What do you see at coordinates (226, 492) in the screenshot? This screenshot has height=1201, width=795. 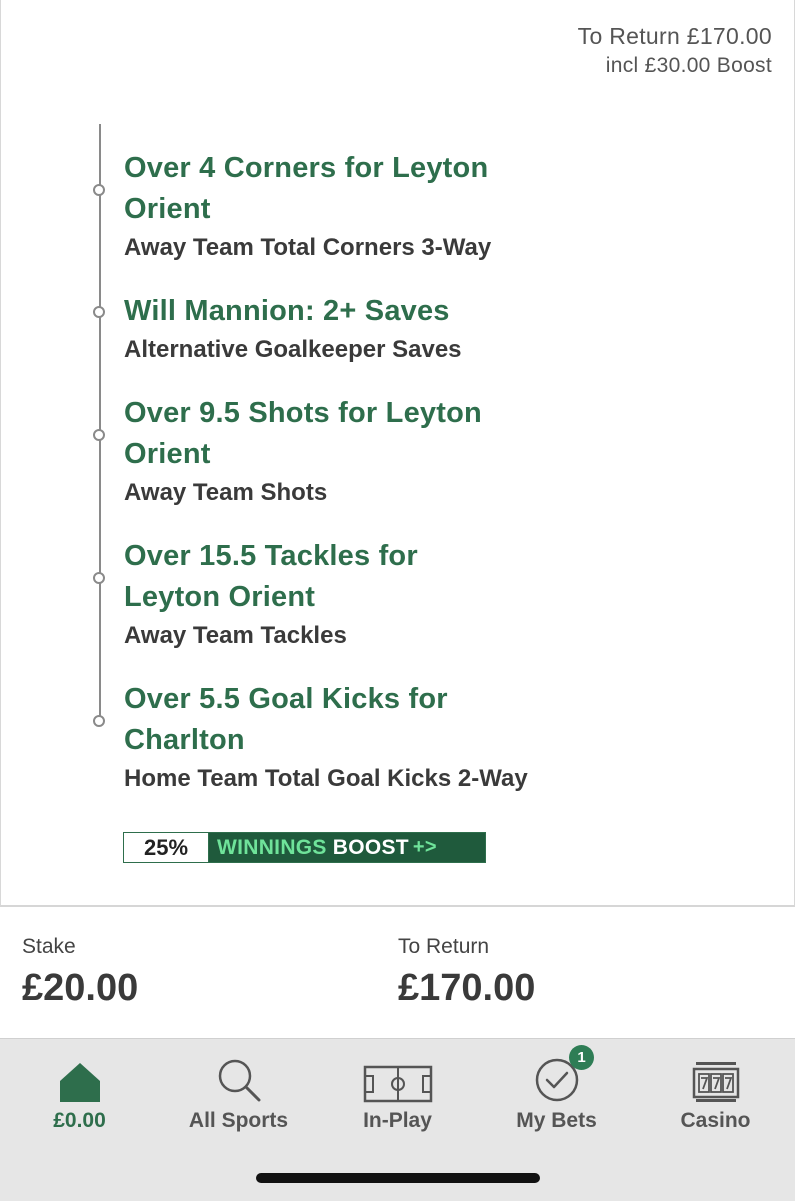 I see `leg-market: Away Team Shots` at bounding box center [226, 492].